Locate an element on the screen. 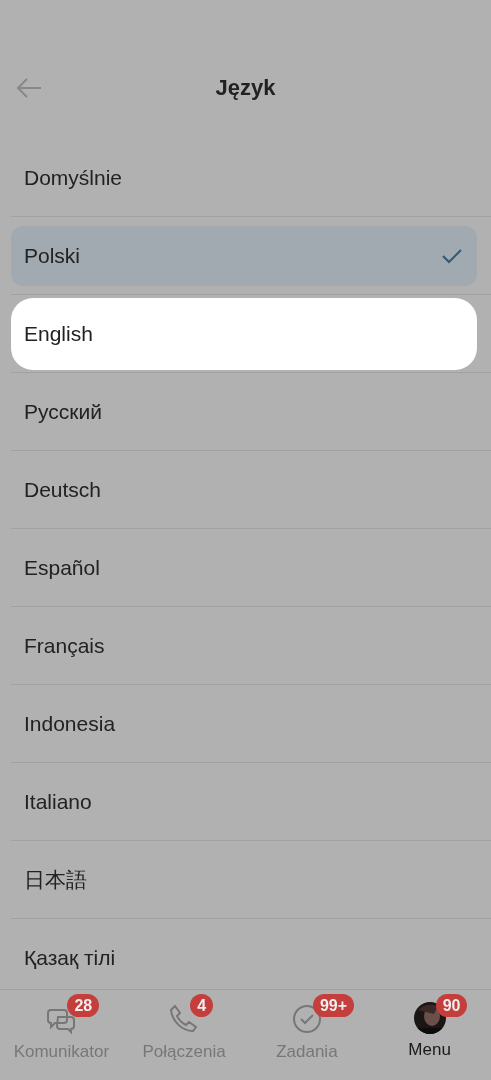  language-option: Қазақ тілі is located at coordinates (244, 957).